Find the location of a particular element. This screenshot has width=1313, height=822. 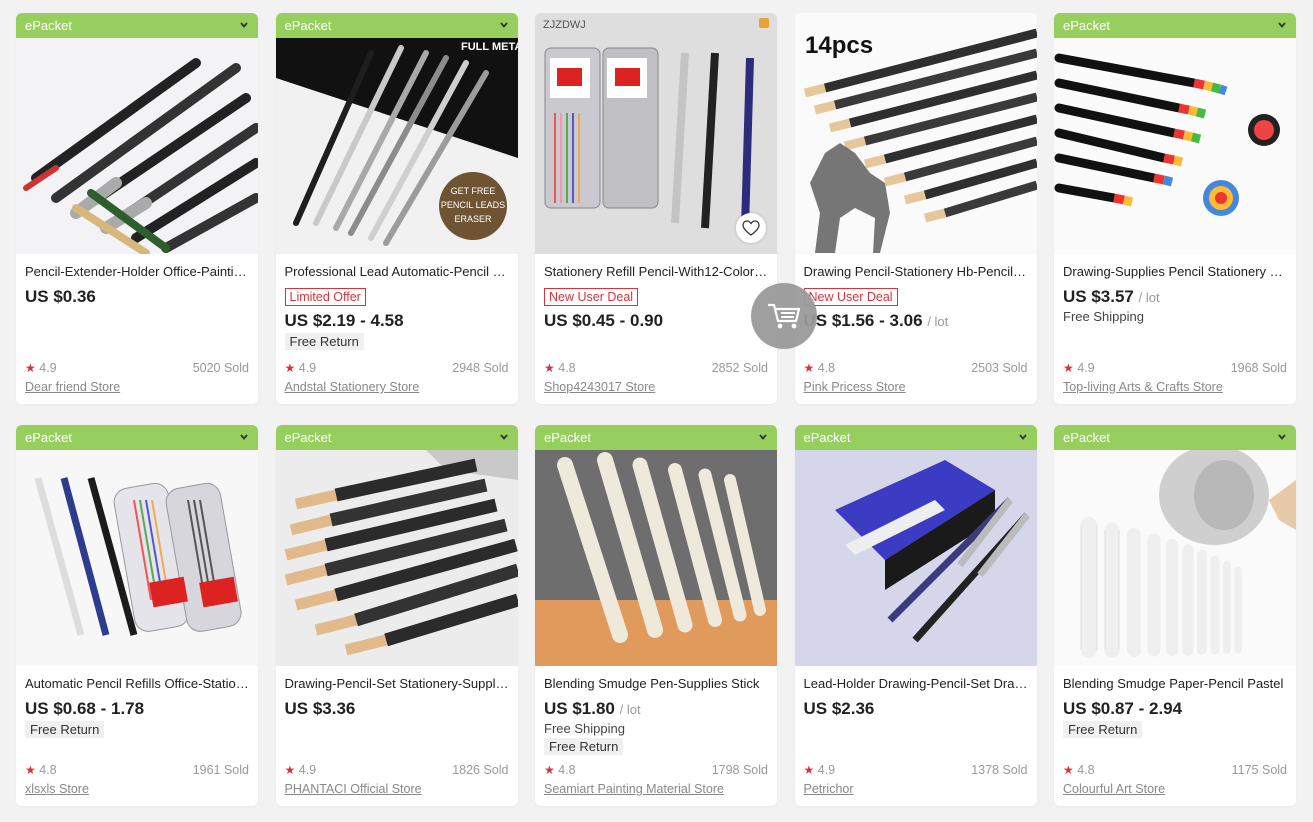

image-caption: 14pcs is located at coordinates (839, 45).